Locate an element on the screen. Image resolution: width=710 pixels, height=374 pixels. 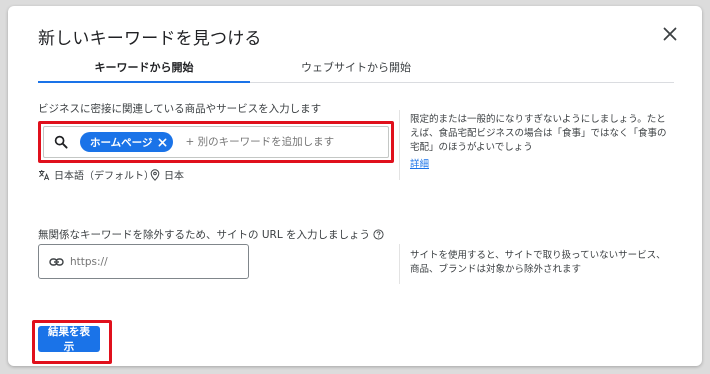
keyword-chip: ホームページ is located at coordinates (127, 142).